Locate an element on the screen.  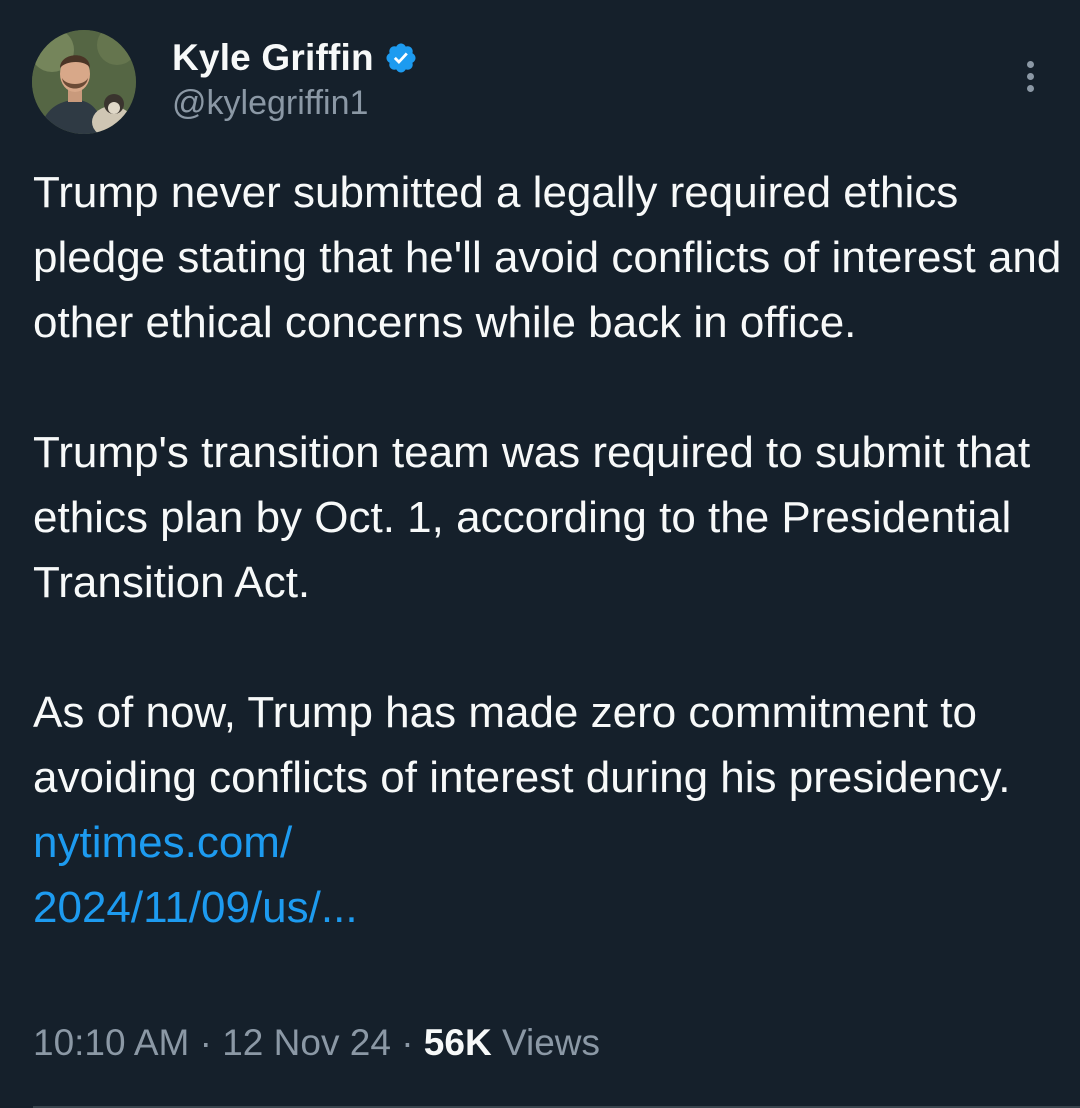
author-names: Kyle Griffin @kylegriffin1 is located at coordinates (295, 78).